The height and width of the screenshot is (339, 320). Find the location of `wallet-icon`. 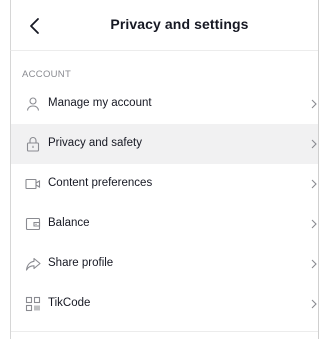

wallet-icon is located at coordinates (33, 224).